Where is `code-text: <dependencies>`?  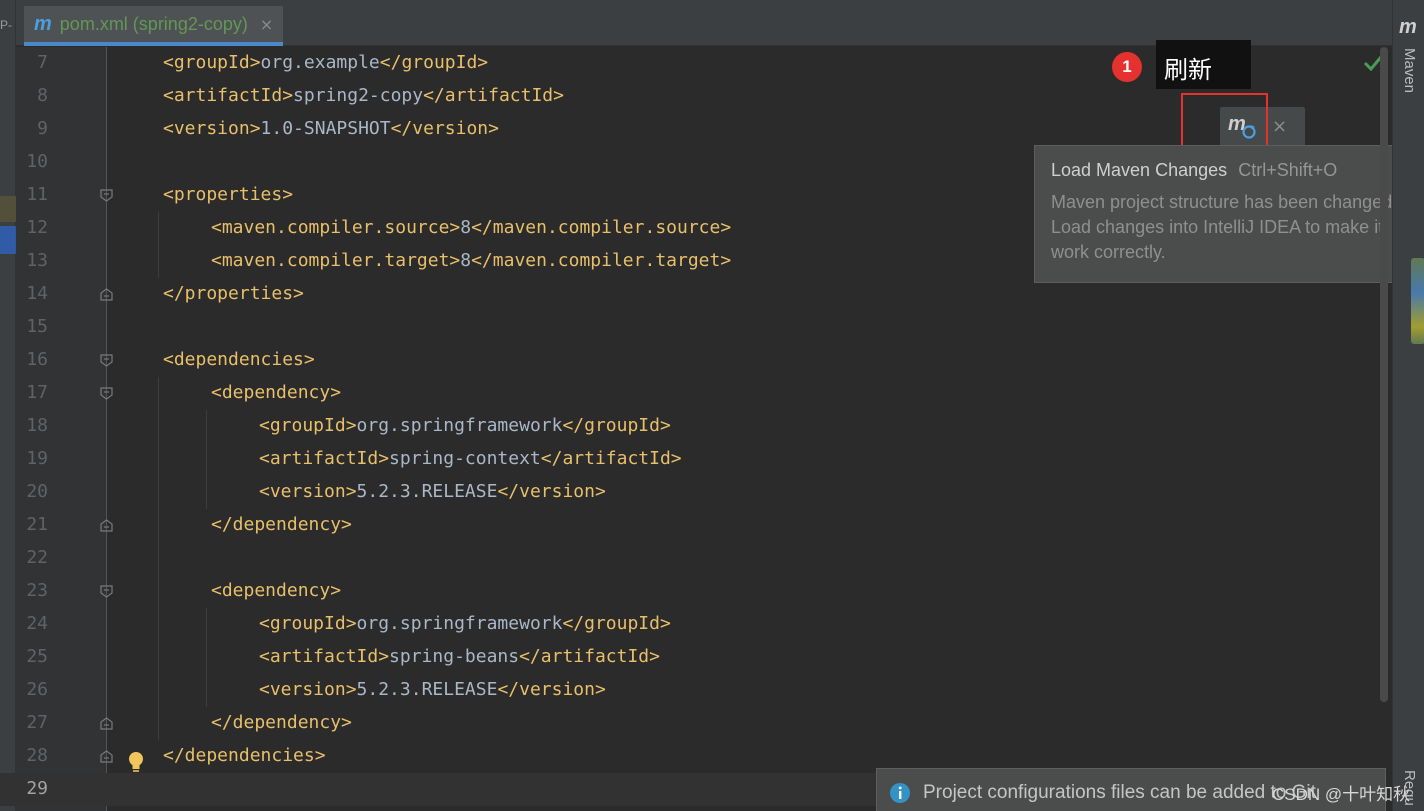 code-text: <dependencies> is located at coordinates (239, 359).